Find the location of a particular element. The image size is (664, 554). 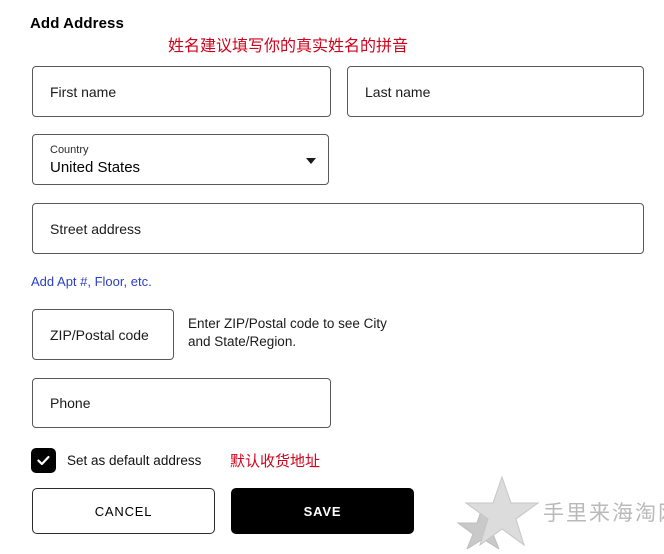

zip-postal-code-input: ZIP/Postal code is located at coordinates (103, 334).